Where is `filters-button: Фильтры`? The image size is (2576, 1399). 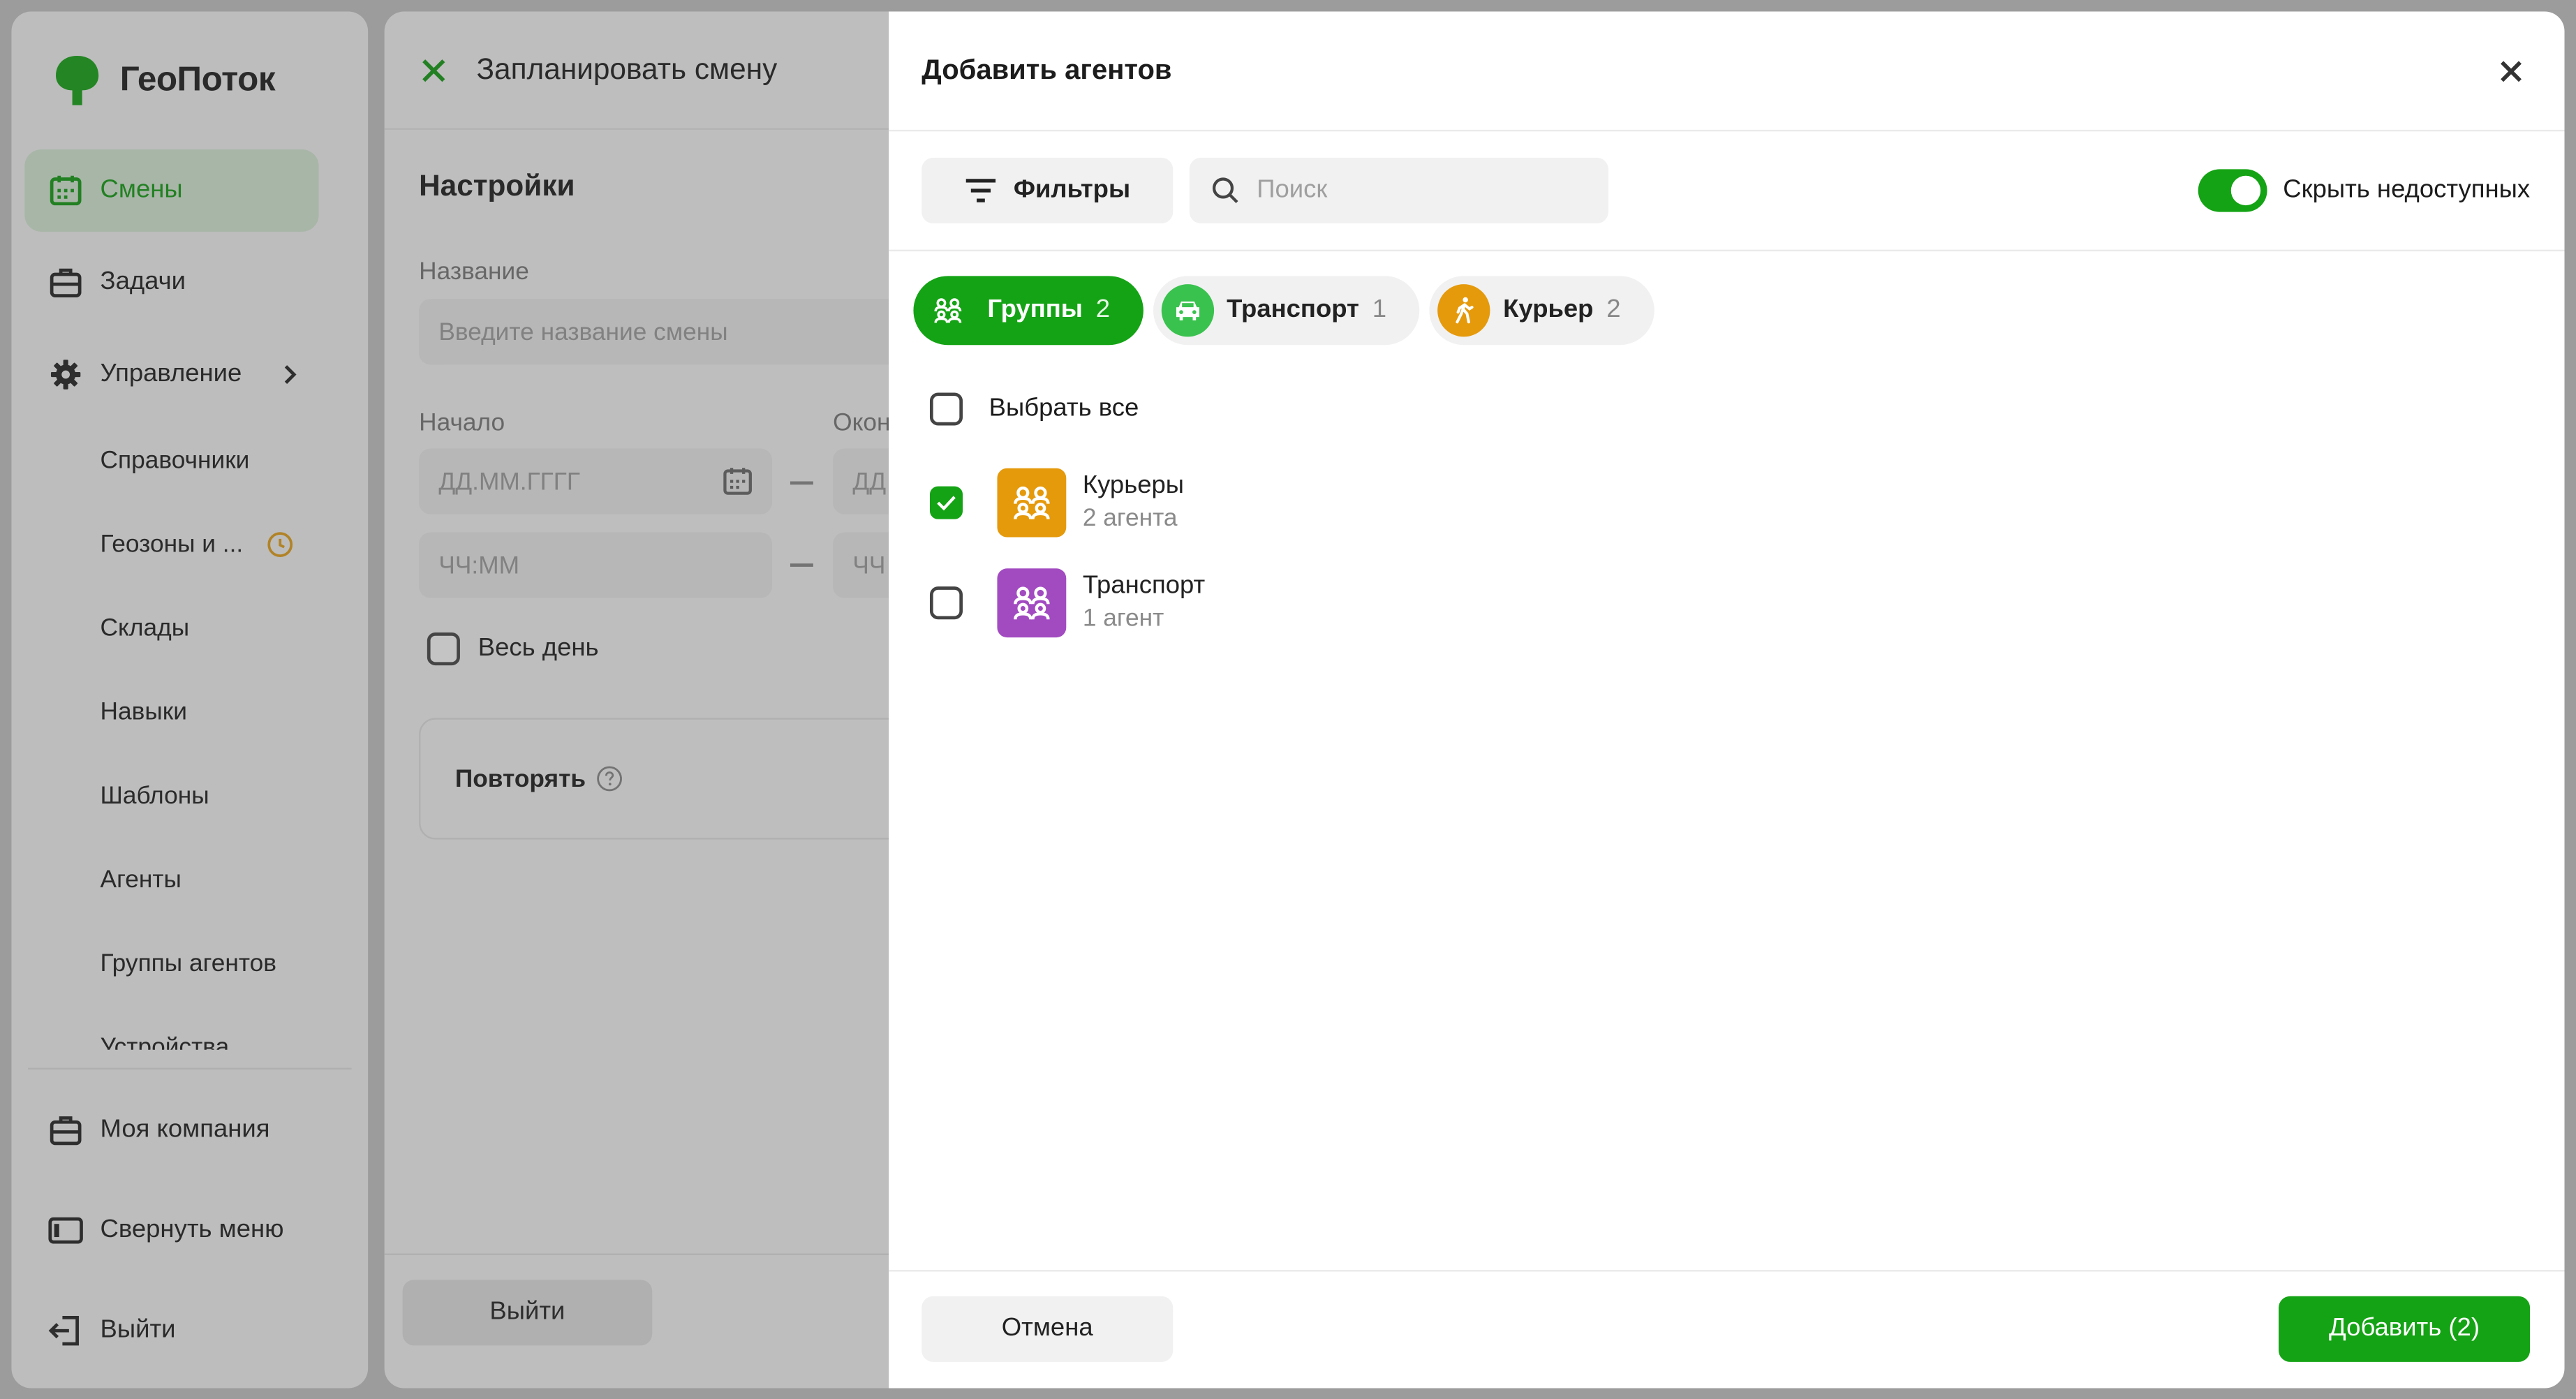
filters-button: Фильтры is located at coordinates (1047, 190).